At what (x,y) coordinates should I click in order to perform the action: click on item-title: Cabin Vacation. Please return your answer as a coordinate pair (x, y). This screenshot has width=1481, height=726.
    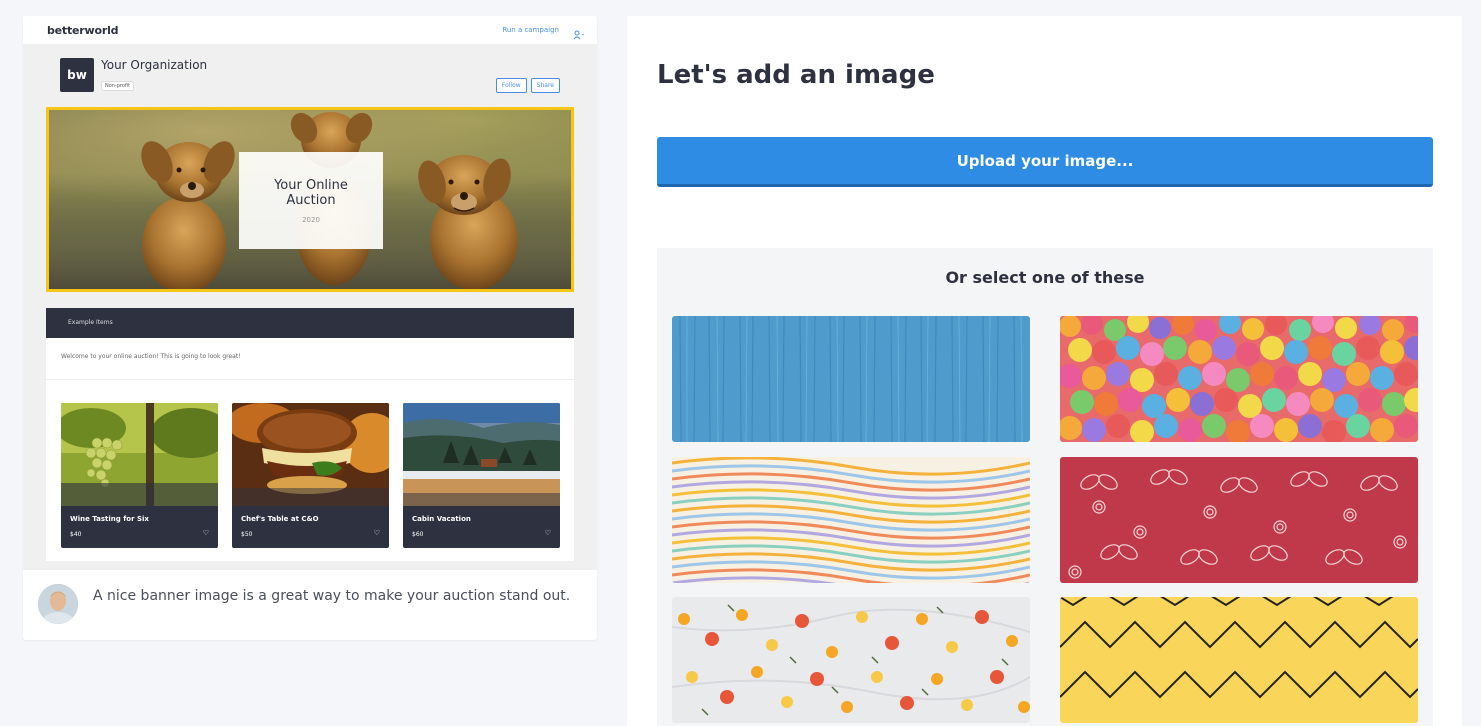
    Looking at the image, I should click on (441, 519).